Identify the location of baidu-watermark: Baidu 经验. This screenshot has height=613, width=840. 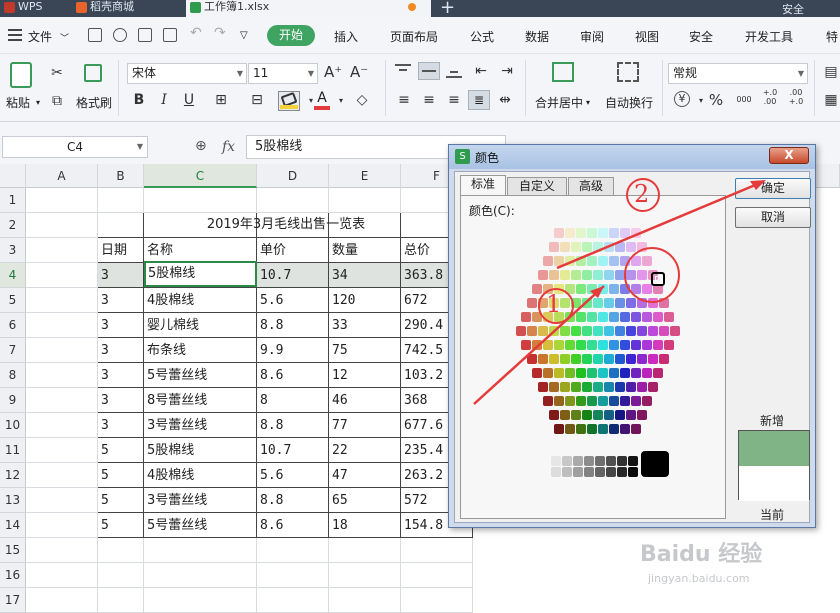
(701, 554).